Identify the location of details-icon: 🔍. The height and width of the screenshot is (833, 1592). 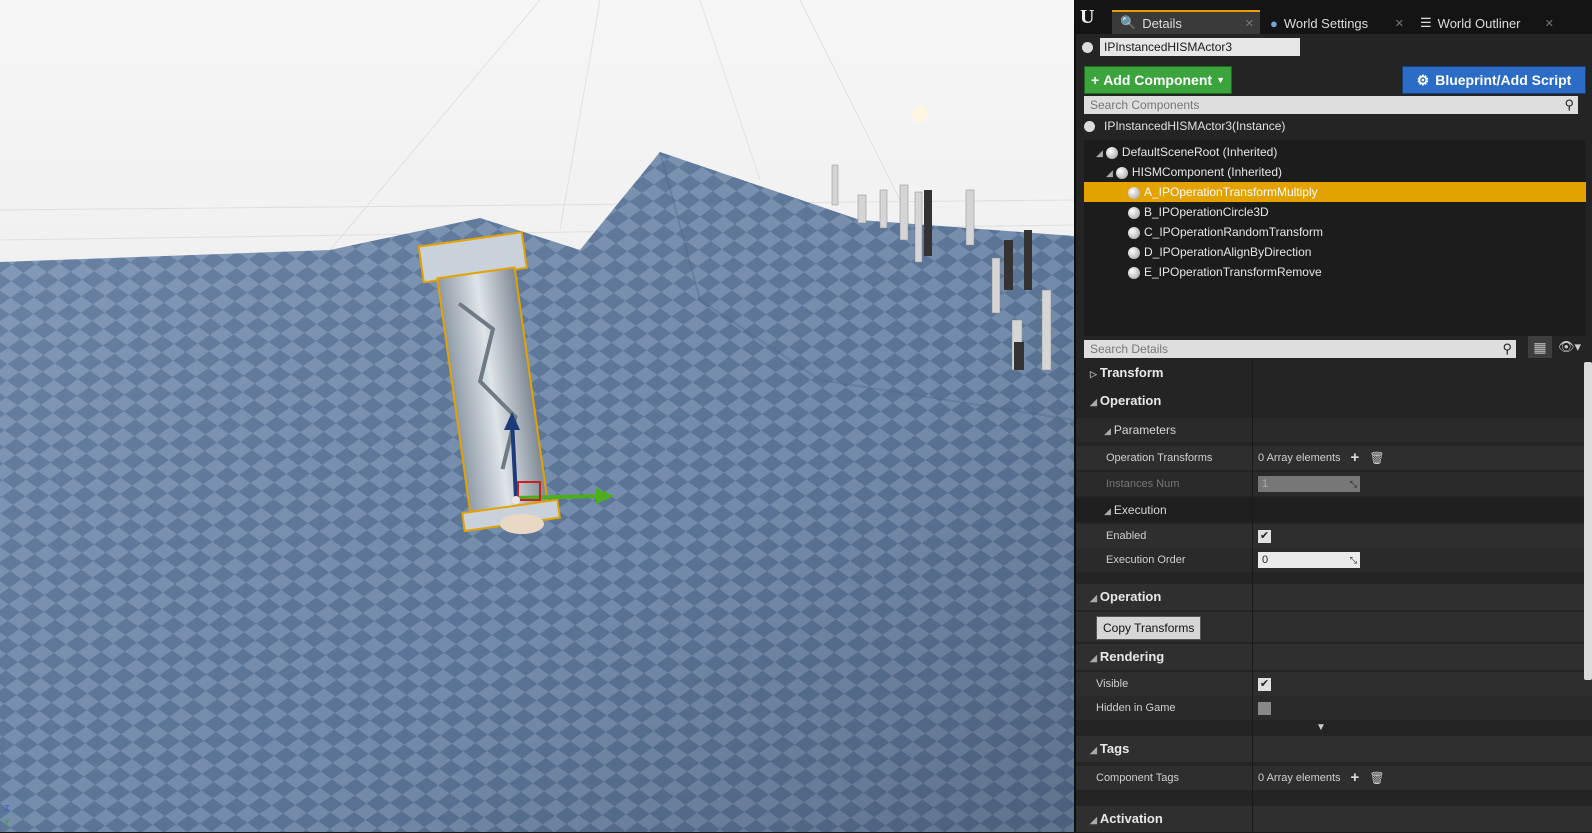
(1128, 22).